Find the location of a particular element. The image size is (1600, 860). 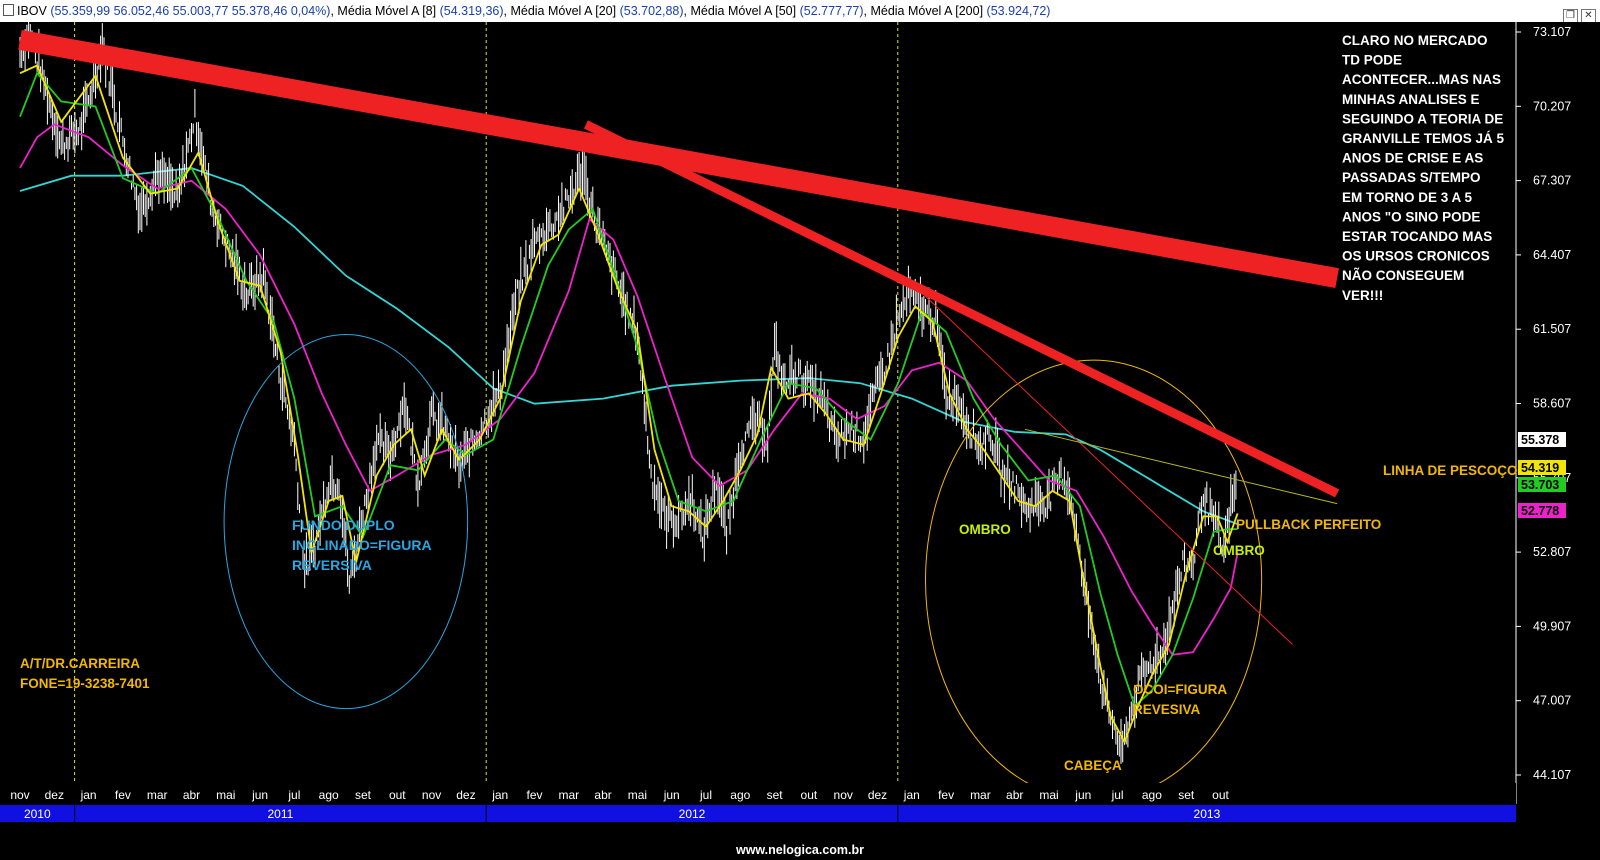

ma200-value: (53.924,72) is located at coordinates (1018, 11).